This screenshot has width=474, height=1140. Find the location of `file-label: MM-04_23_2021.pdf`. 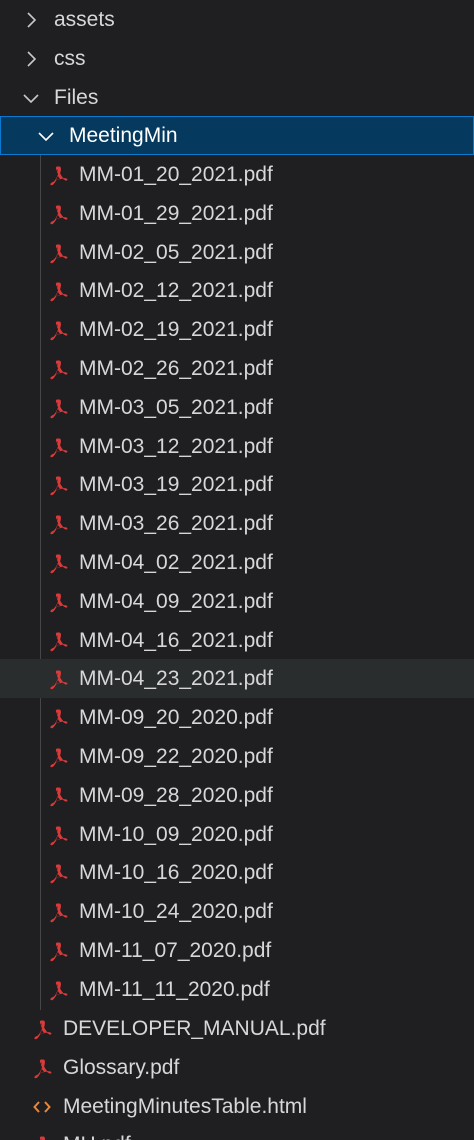

file-label: MM-04_23_2021.pdf is located at coordinates (176, 678).